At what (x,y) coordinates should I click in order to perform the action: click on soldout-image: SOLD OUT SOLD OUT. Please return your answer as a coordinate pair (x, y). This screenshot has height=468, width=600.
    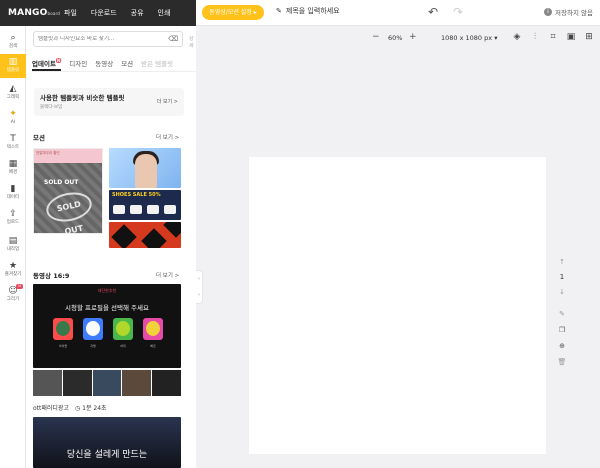
    Looking at the image, I should click on (68, 198).